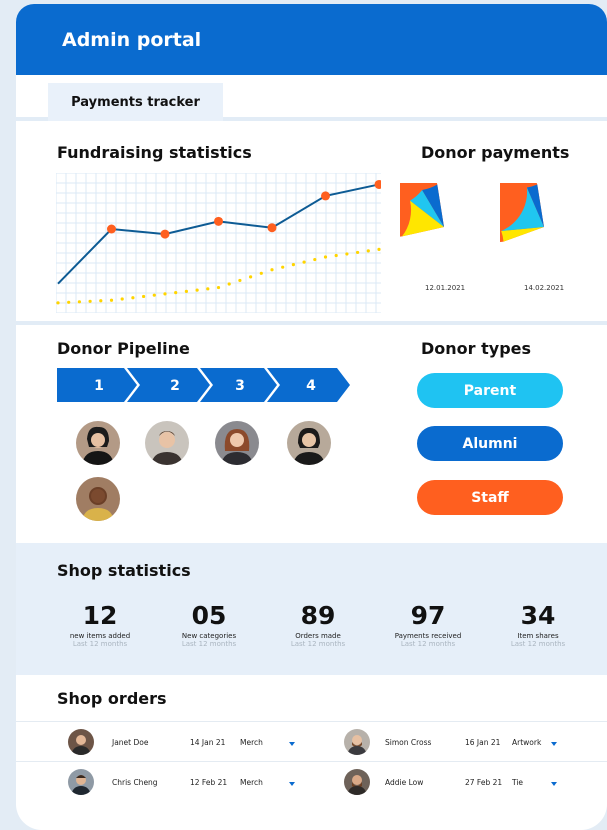 Image resolution: width=607 pixels, height=830 pixels. What do you see at coordinates (490, 497) in the screenshot?
I see `donor-type-staff: Staff` at bounding box center [490, 497].